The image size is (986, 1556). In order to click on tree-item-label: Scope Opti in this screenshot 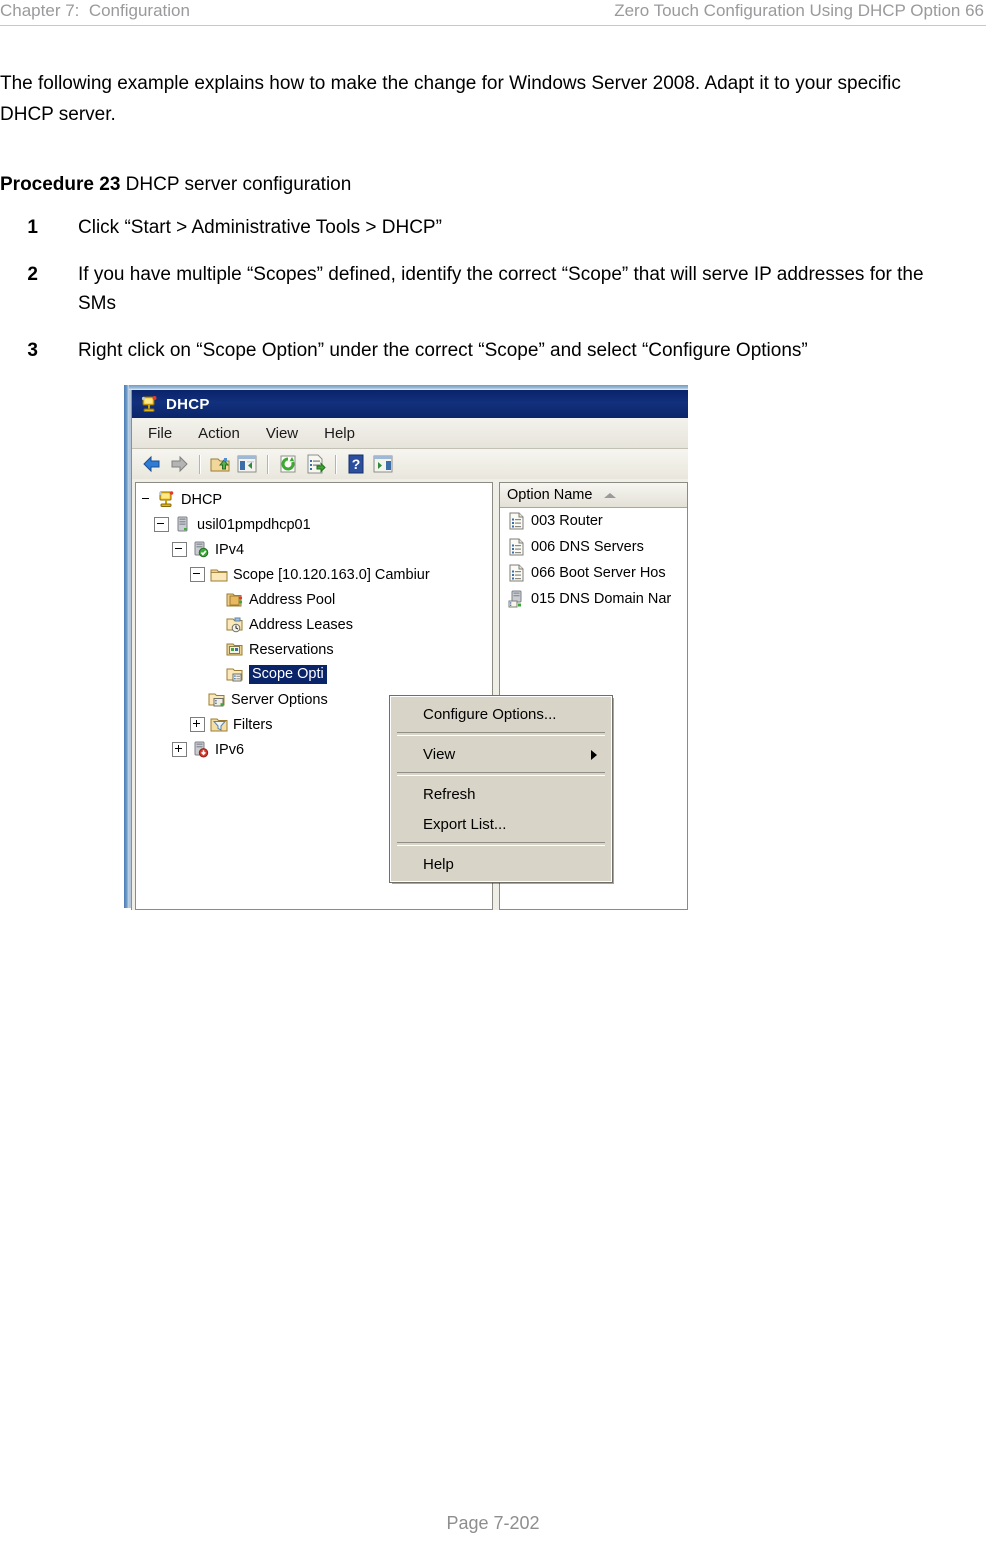, I will do `click(288, 674)`.